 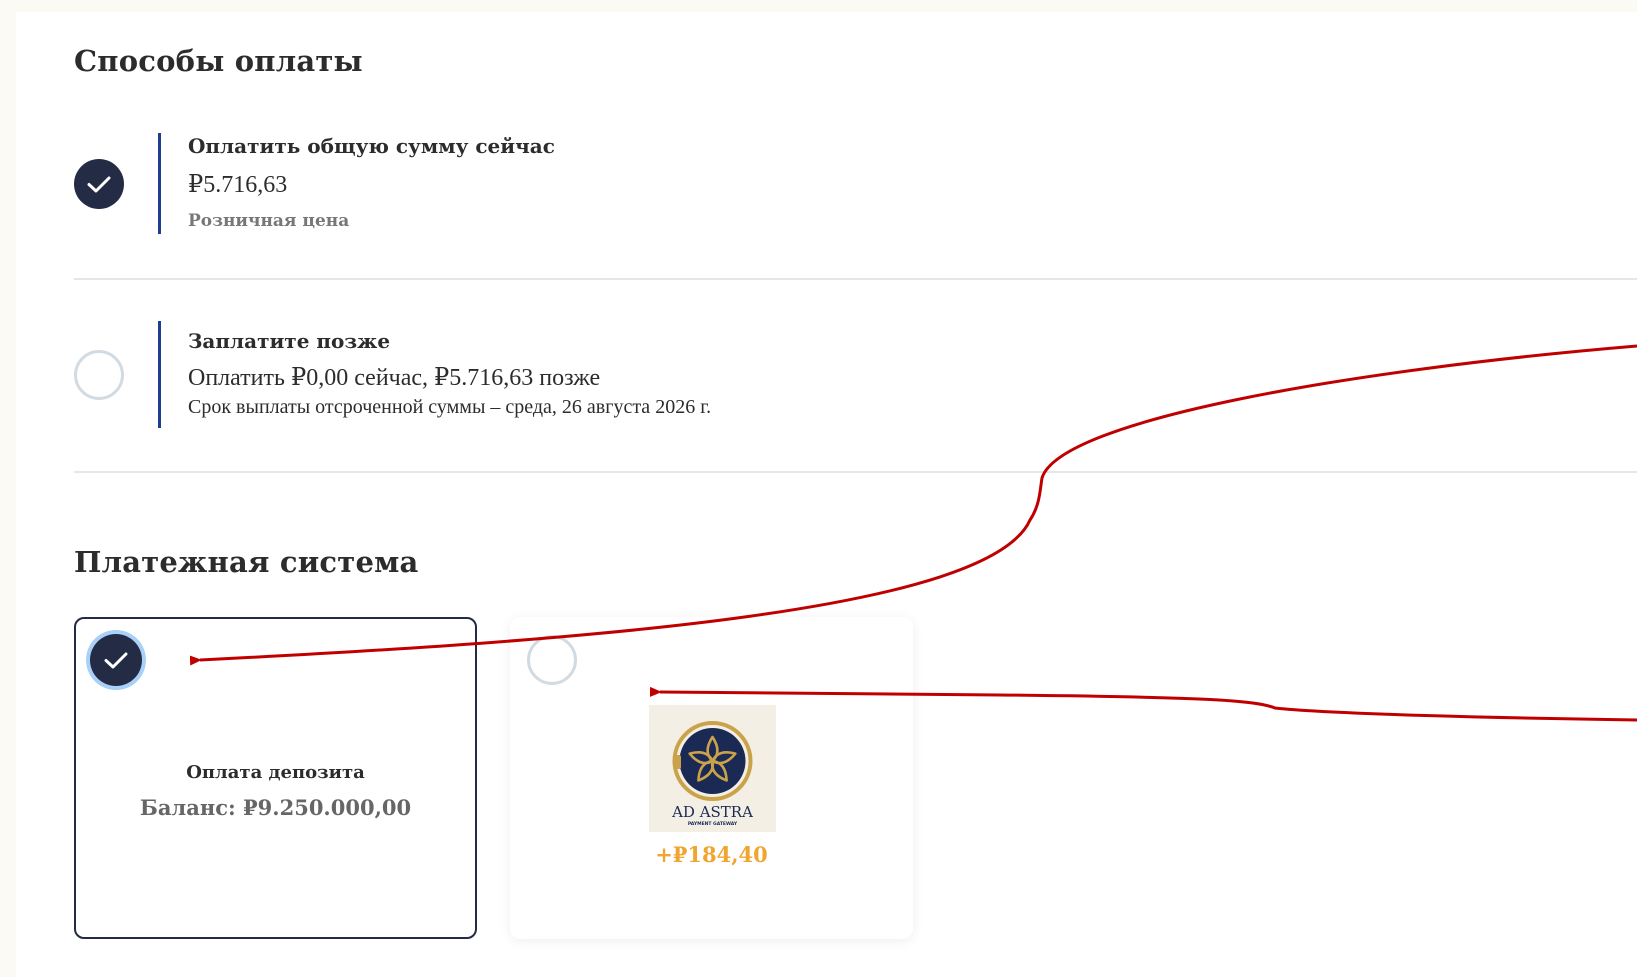 I want to click on deposit-balance: Баланс: ₽9.250.000,00, so click(x=275, y=807).